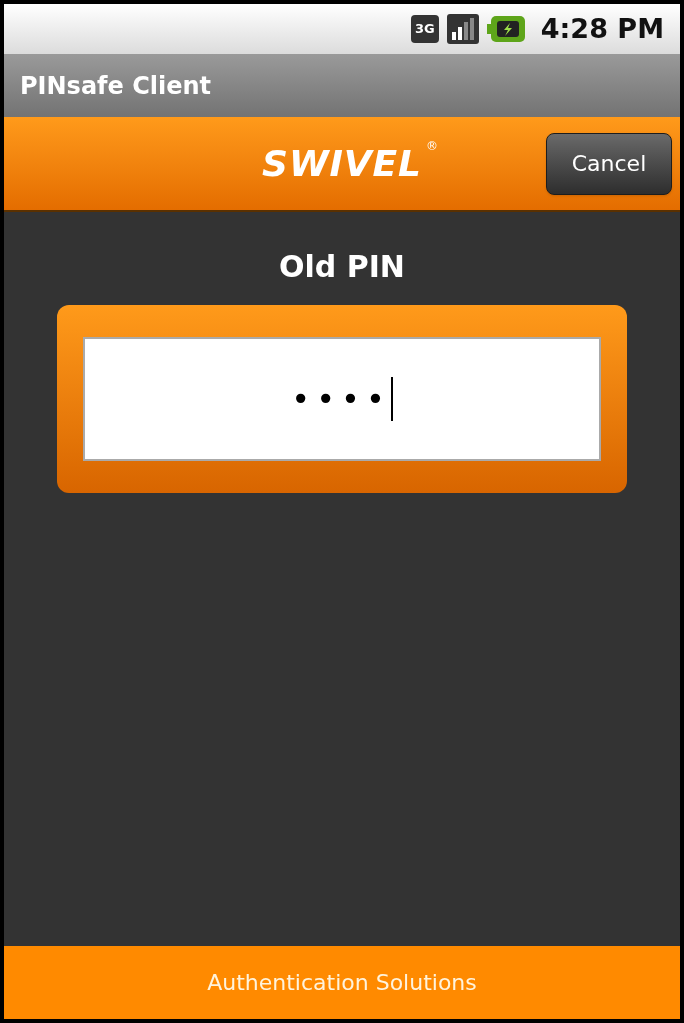  I want to click on brand-logo: SWIVEL, so click(342, 163).